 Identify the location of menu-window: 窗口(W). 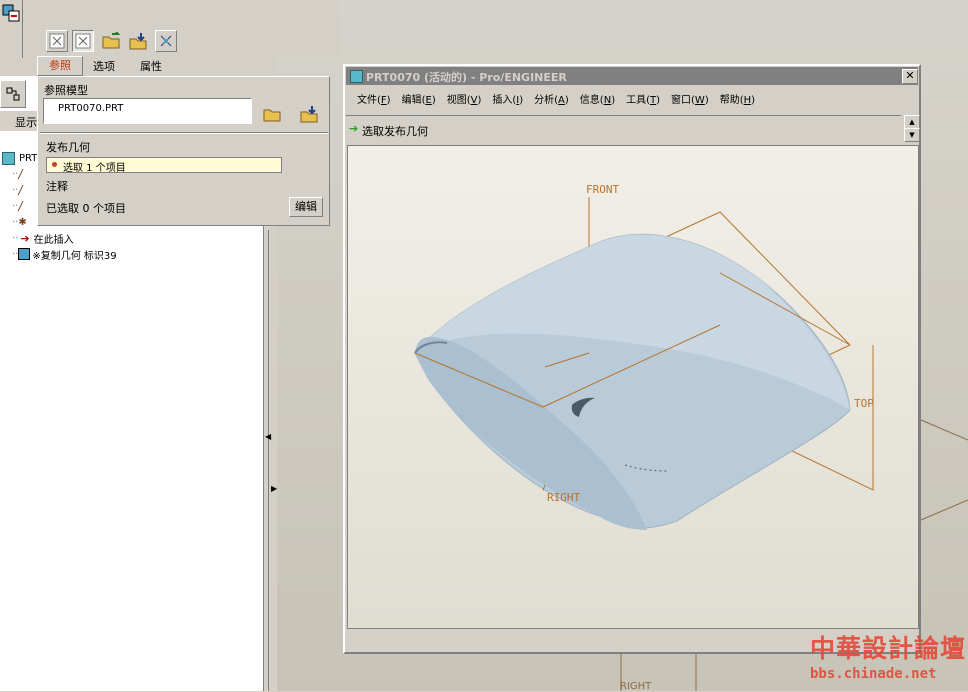
(690, 98).